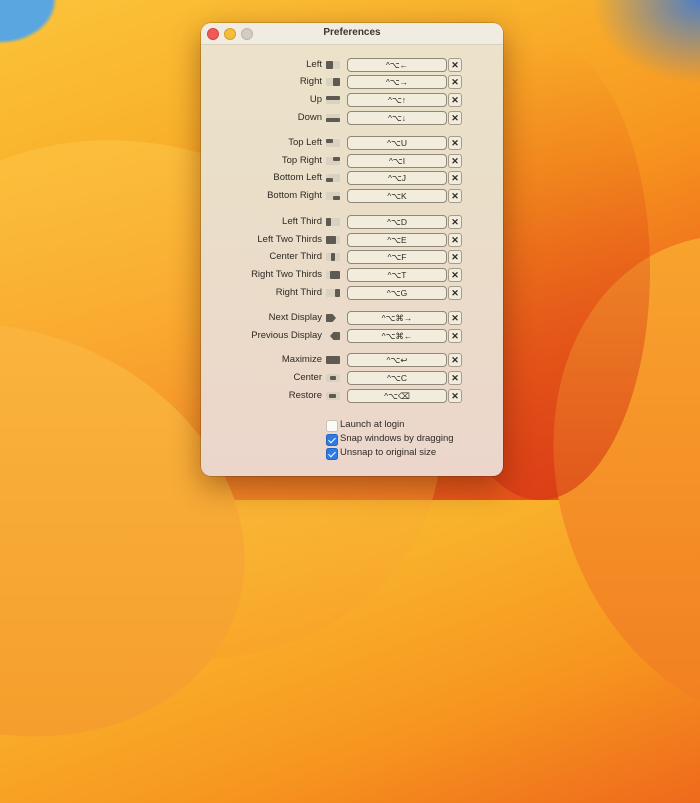  What do you see at coordinates (305, 395) in the screenshot?
I see `shortcut-label: Restore` at bounding box center [305, 395].